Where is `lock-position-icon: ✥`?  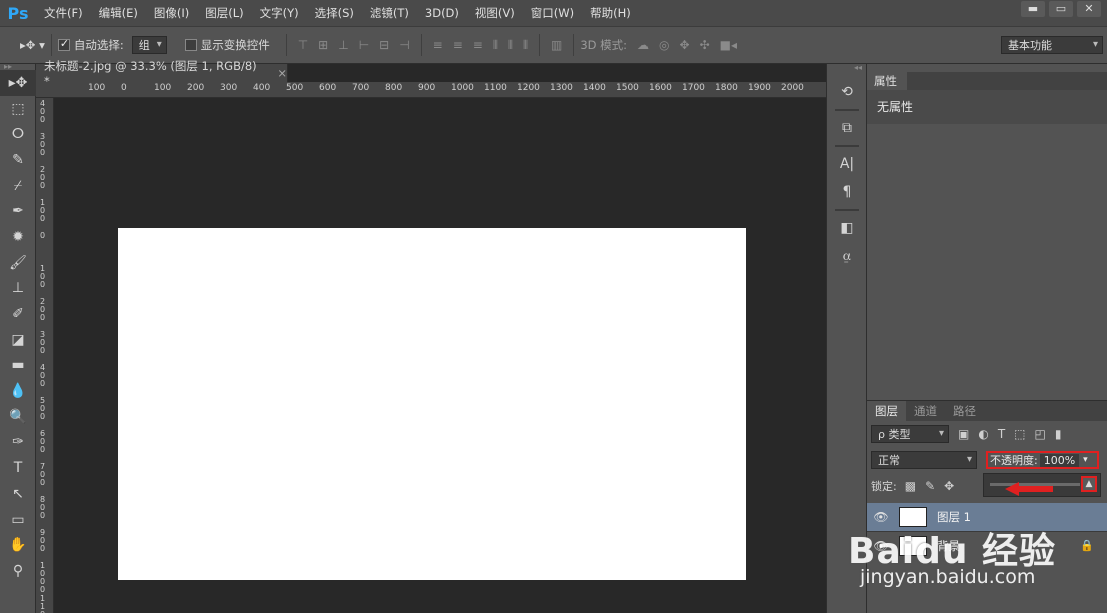
lock-position-icon: ✥ is located at coordinates (949, 486).